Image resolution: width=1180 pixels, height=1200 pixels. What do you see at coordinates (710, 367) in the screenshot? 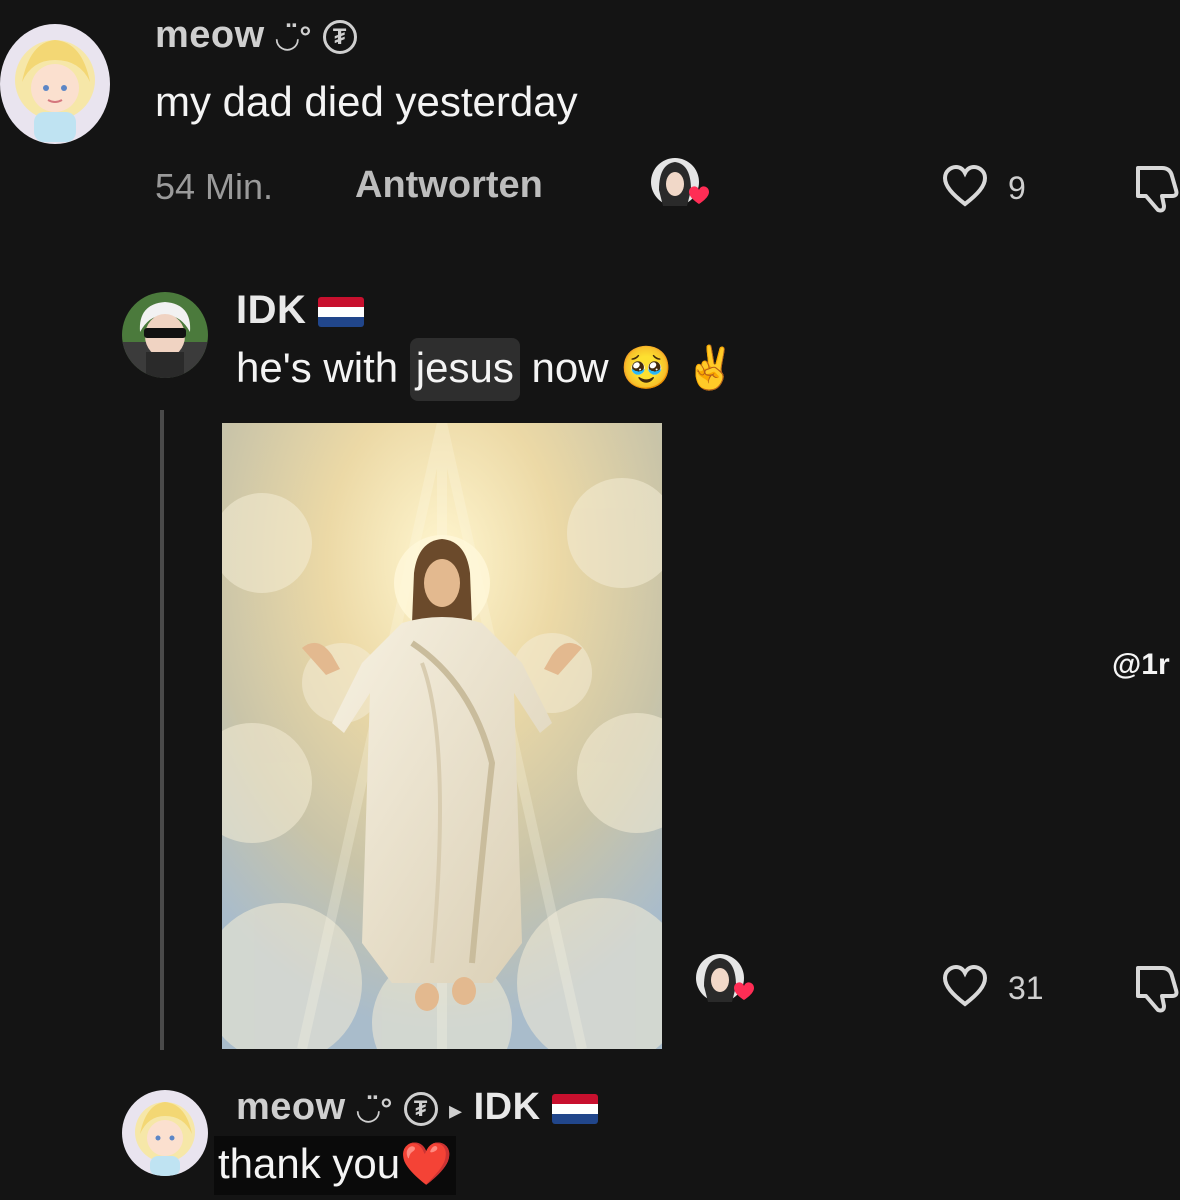
I see `victory-hand-emoji: ✌️` at bounding box center [710, 367].